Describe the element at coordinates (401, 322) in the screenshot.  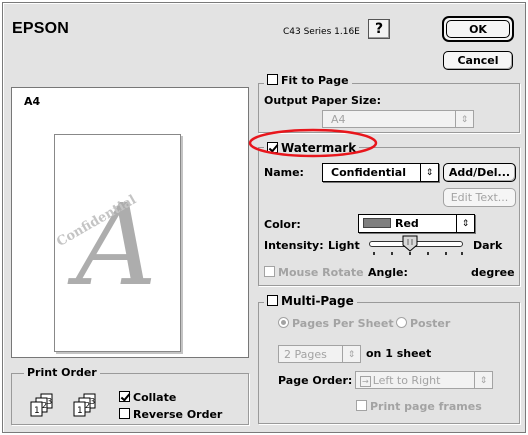
I see `poster-radio-dot` at that location.